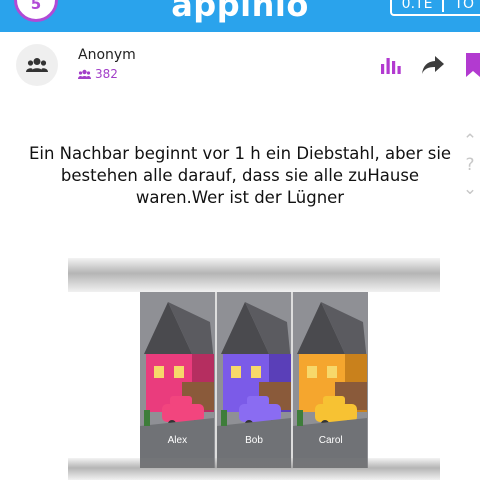 The image size is (480, 480). I want to click on help-icon: ?, so click(469, 165).